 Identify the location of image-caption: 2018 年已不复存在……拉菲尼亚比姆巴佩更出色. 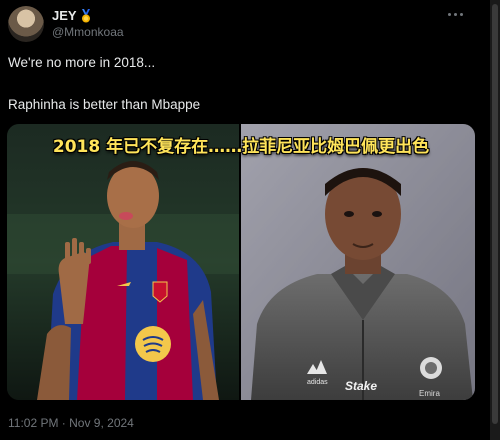
(241, 147).